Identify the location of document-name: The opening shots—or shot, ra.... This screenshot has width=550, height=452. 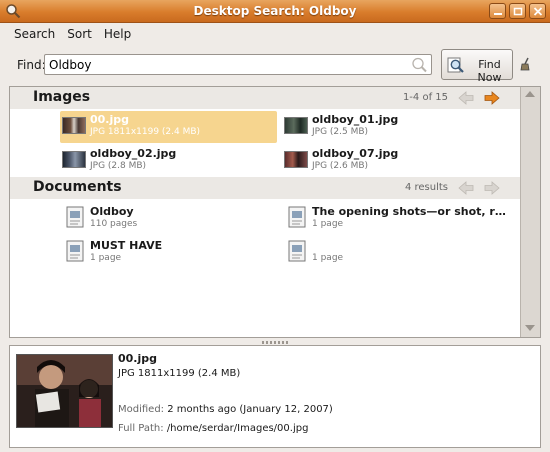
(409, 211).